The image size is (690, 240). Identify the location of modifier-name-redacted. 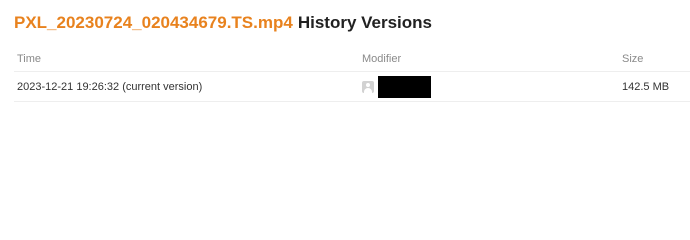
(404, 86).